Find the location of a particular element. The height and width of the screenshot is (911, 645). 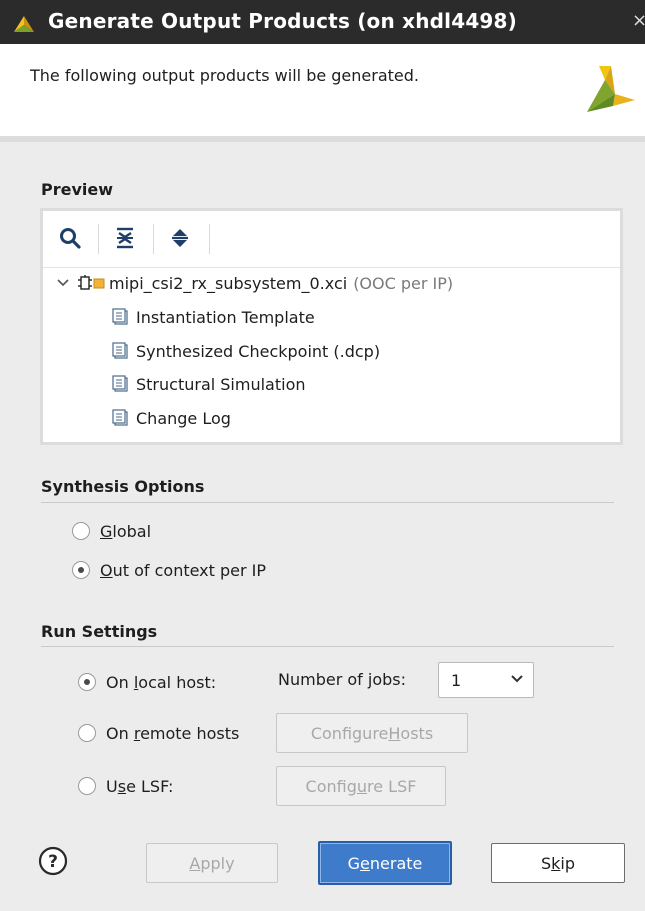

local-host-option: On local host: is located at coordinates (147, 682).